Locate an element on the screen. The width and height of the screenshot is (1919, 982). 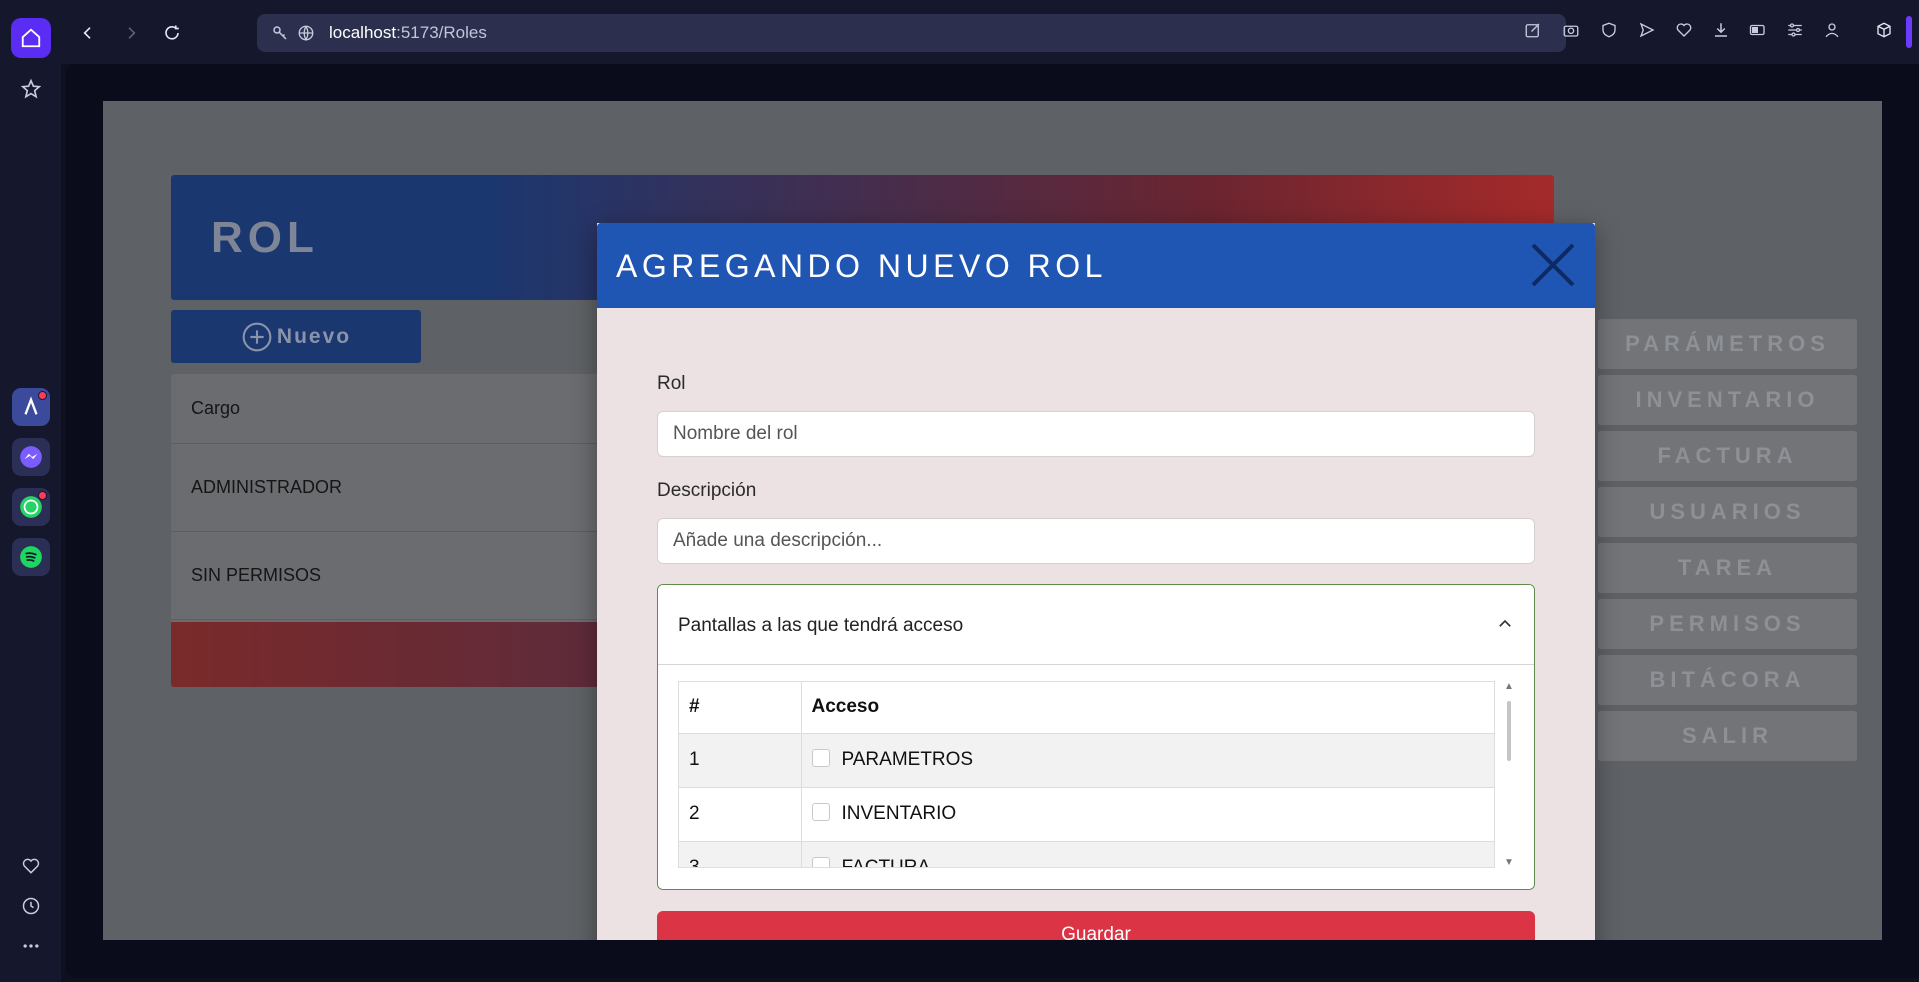
browser-sidebar is located at coordinates (30, 491).